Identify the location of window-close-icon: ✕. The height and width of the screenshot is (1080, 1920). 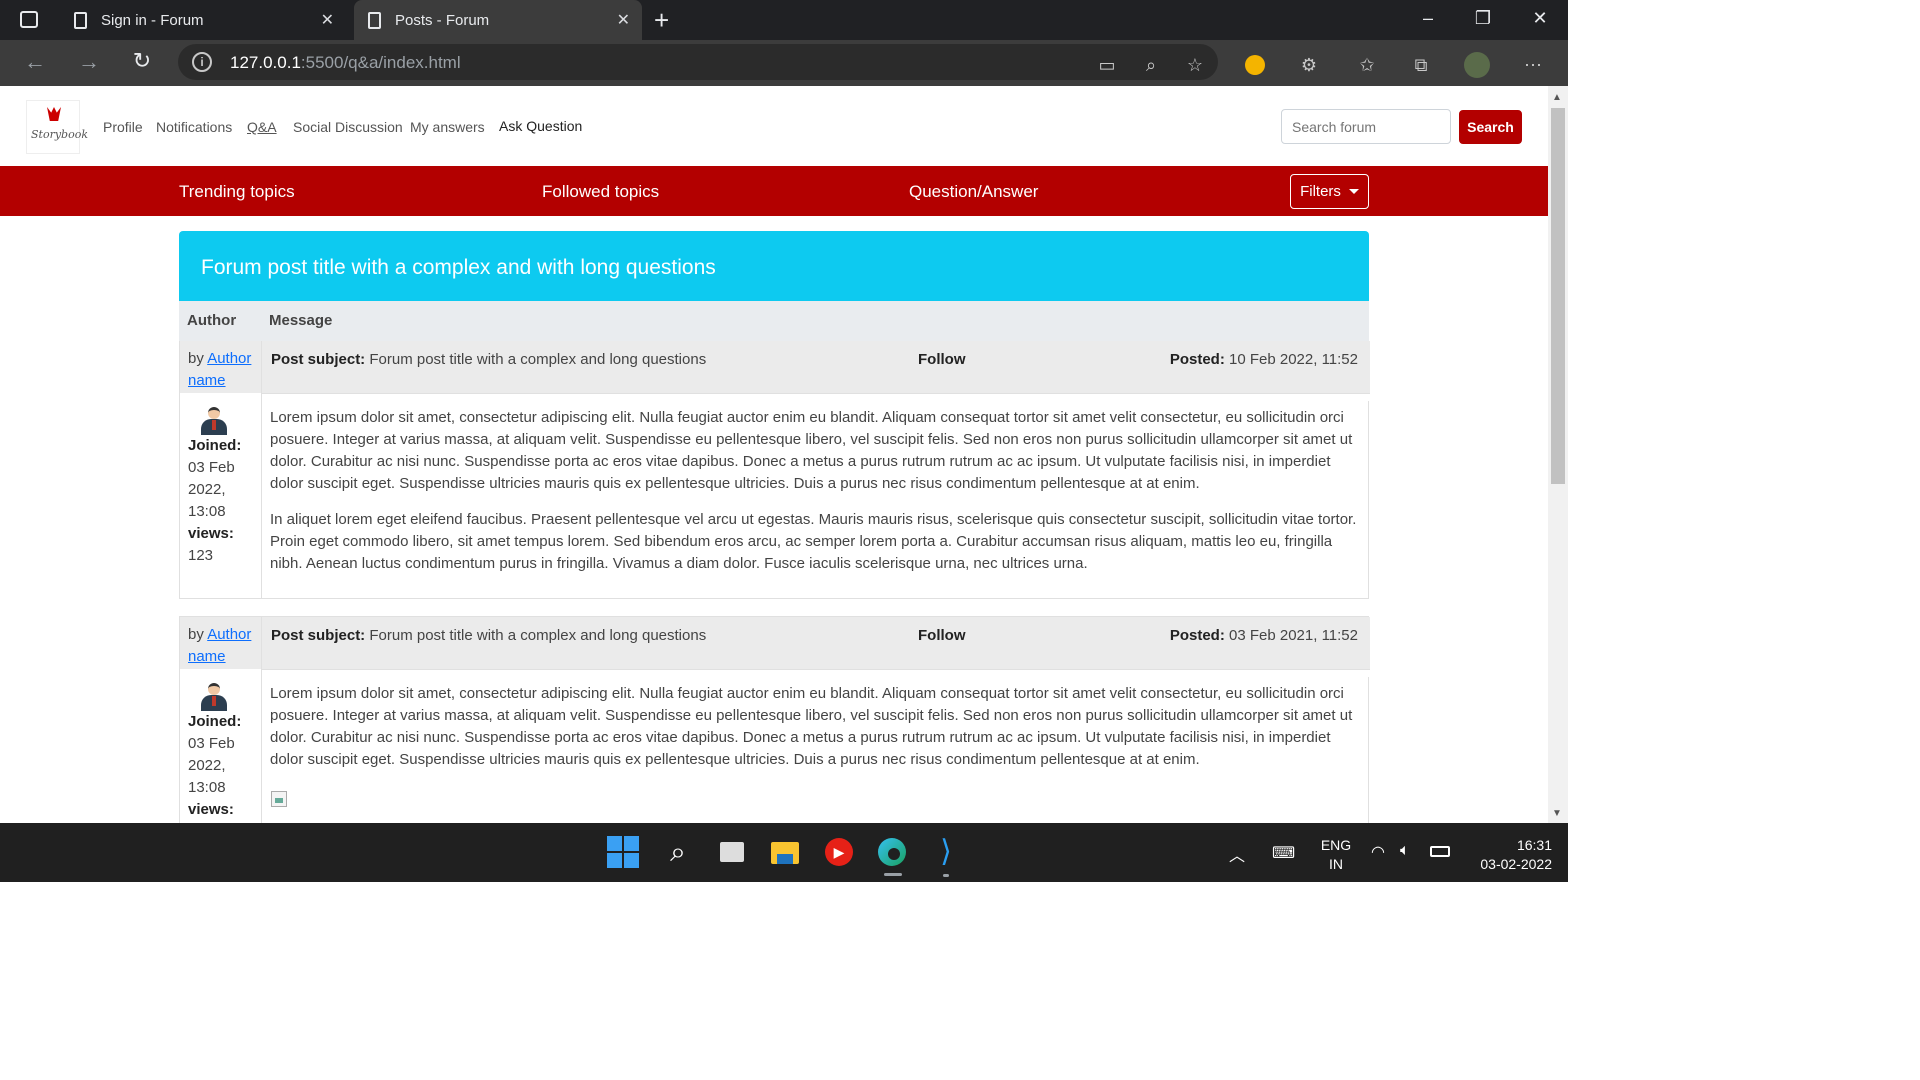
(1540, 18).